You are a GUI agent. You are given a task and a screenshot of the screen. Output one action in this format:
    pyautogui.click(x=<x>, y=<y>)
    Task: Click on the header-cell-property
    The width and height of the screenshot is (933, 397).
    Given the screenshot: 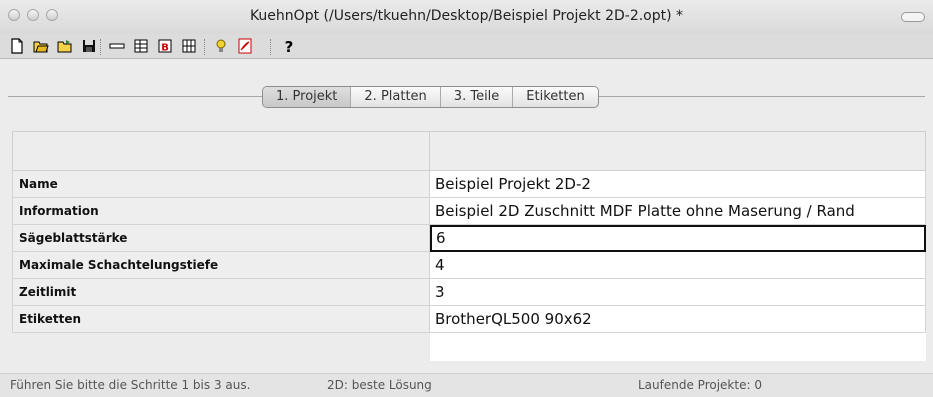 What is the action you would take?
    pyautogui.click(x=221, y=151)
    